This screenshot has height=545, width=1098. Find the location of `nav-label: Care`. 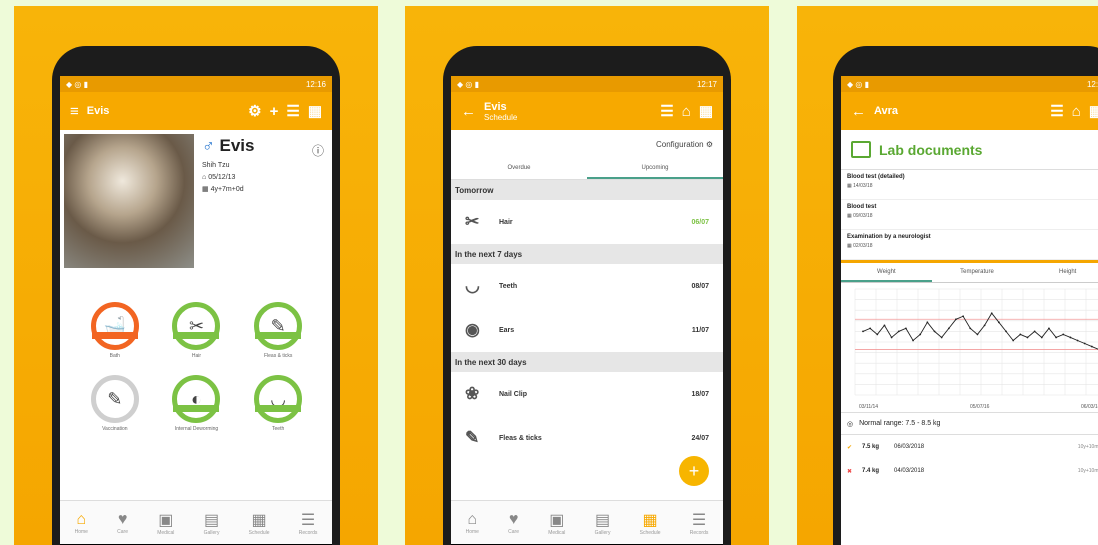

nav-label: Care is located at coordinates (122, 531).